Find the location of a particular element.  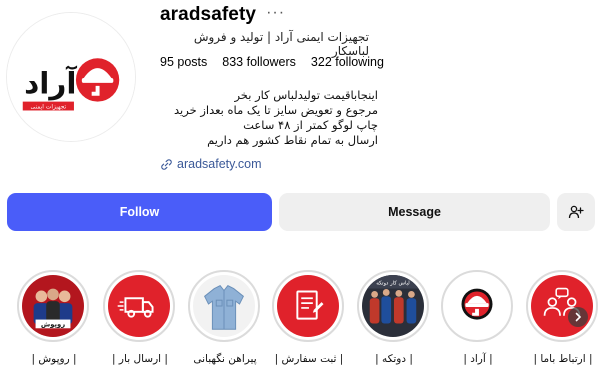

order-form-icon is located at coordinates (308, 306).